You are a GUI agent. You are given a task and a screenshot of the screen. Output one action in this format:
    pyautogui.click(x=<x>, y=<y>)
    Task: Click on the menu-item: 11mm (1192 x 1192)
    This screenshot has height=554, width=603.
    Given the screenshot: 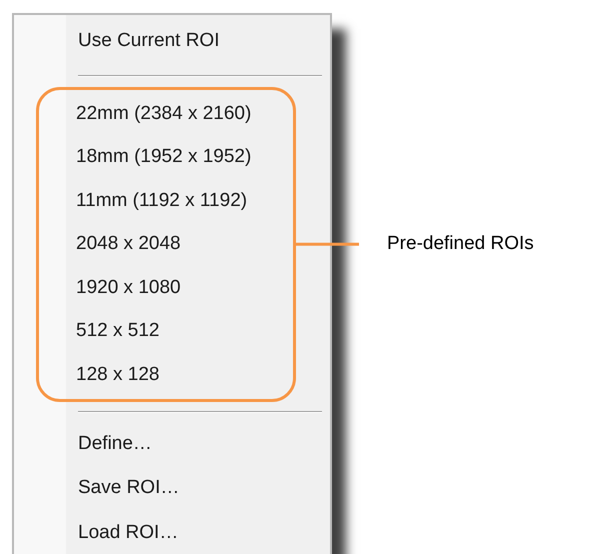 What is the action you would take?
    pyautogui.click(x=166, y=200)
    